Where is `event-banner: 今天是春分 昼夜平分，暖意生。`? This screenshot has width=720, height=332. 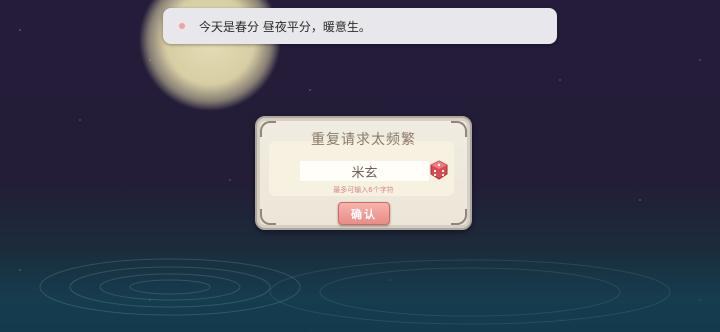
event-banner: 今天是春分 昼夜平分，暖意生。 is located at coordinates (360, 26).